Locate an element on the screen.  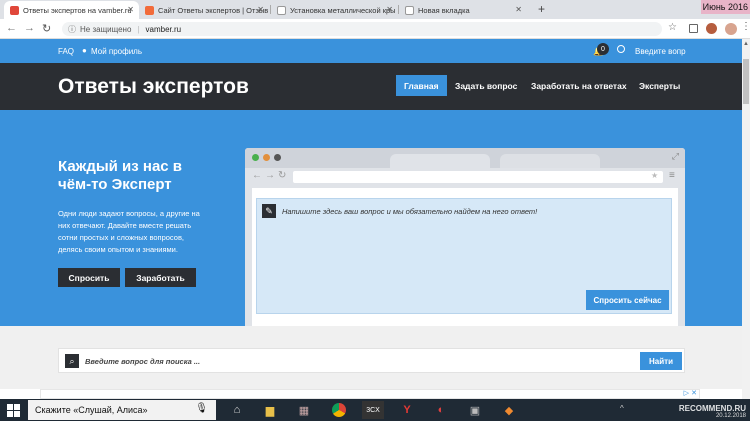
tab-title: Ответы экспертов на vamber.ru is located at coordinates (77, 10).